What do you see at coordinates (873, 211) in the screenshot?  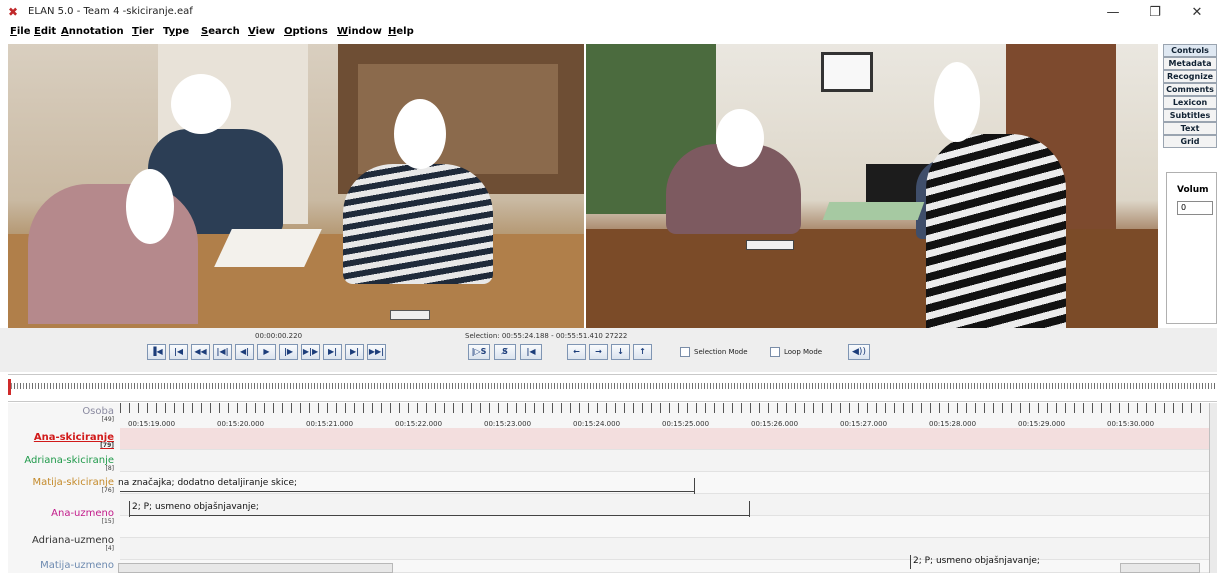 I see `notebook` at bounding box center [873, 211].